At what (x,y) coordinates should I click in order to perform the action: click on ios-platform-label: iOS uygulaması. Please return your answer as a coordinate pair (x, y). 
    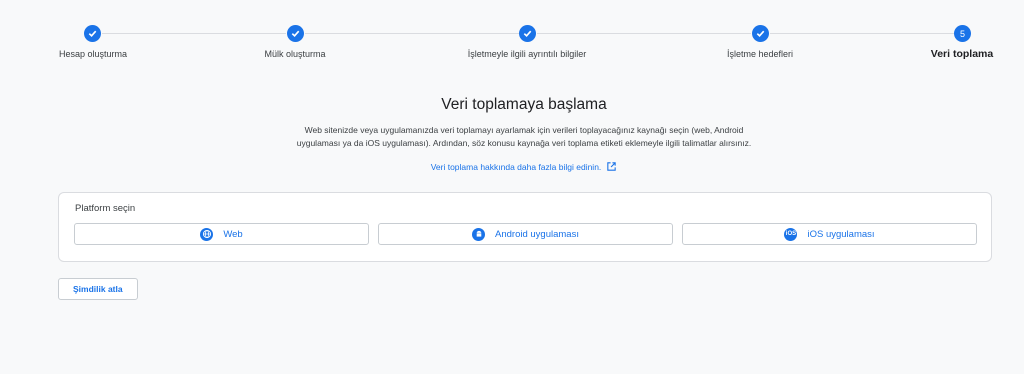
    Looking at the image, I should click on (841, 234).